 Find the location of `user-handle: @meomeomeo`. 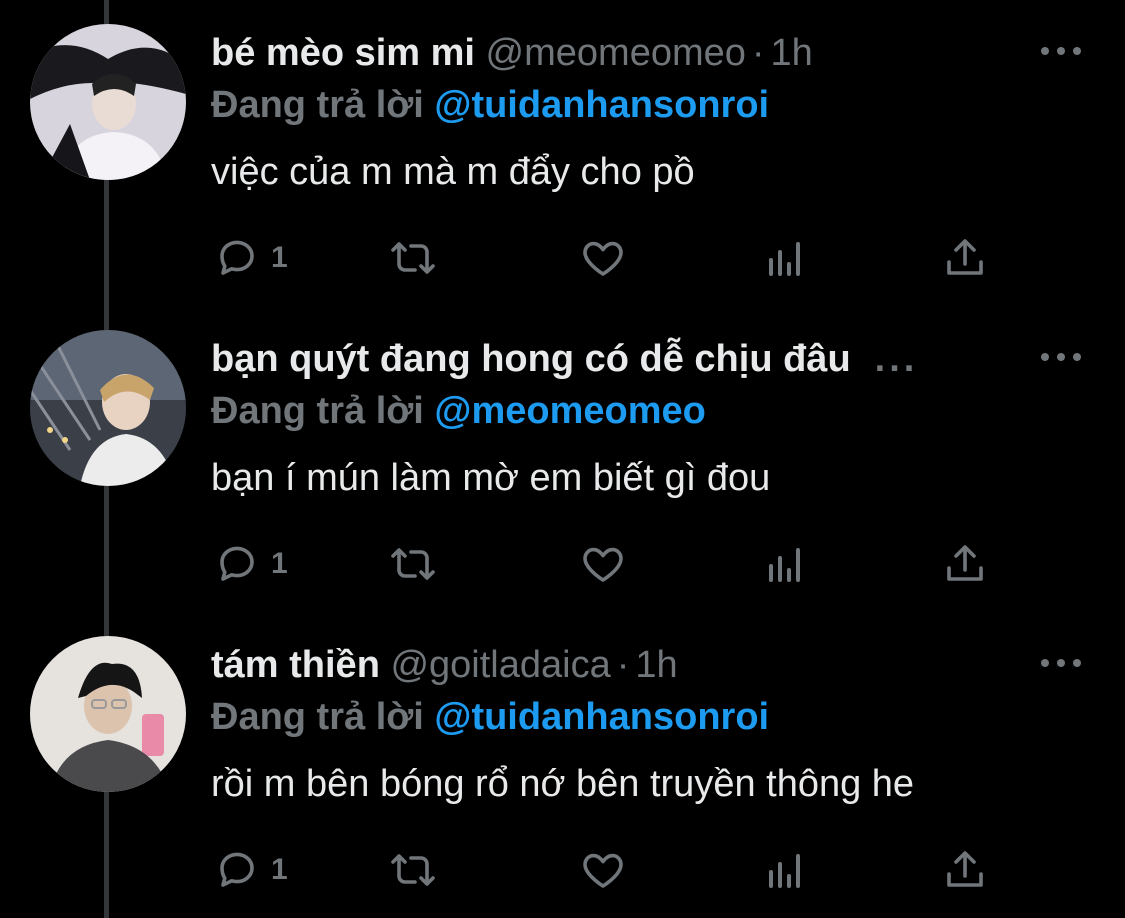

user-handle: @meomeomeo is located at coordinates (616, 53).